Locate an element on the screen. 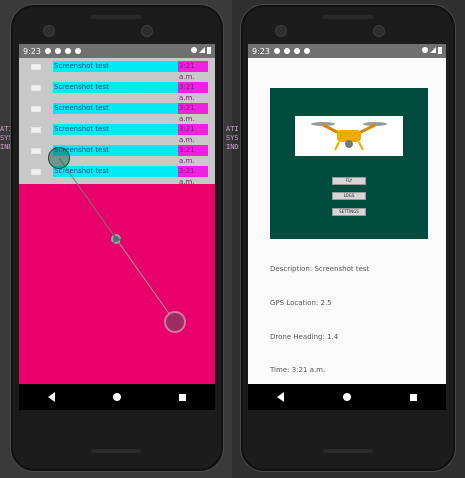  drone-image is located at coordinates (349, 136).